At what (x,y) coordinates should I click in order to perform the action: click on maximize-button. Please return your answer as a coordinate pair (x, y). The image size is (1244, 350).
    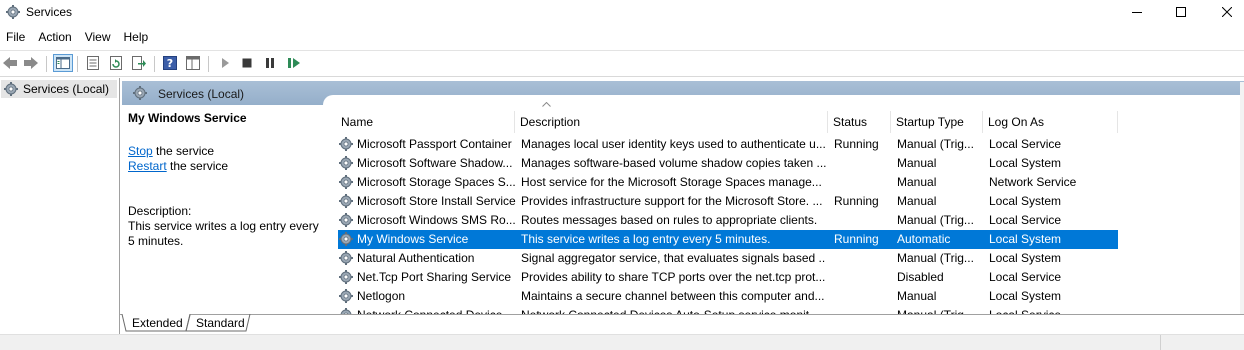
    Looking at the image, I should click on (1181, 12).